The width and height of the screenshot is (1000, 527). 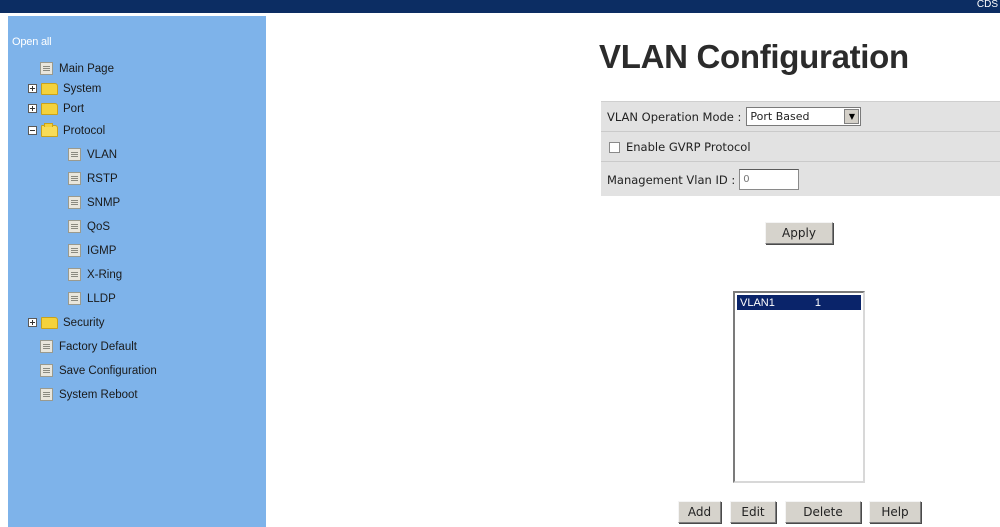 I want to click on operation-mode-row: VLAN Operation Mode : Port Based ▼, so click(x=800, y=117).